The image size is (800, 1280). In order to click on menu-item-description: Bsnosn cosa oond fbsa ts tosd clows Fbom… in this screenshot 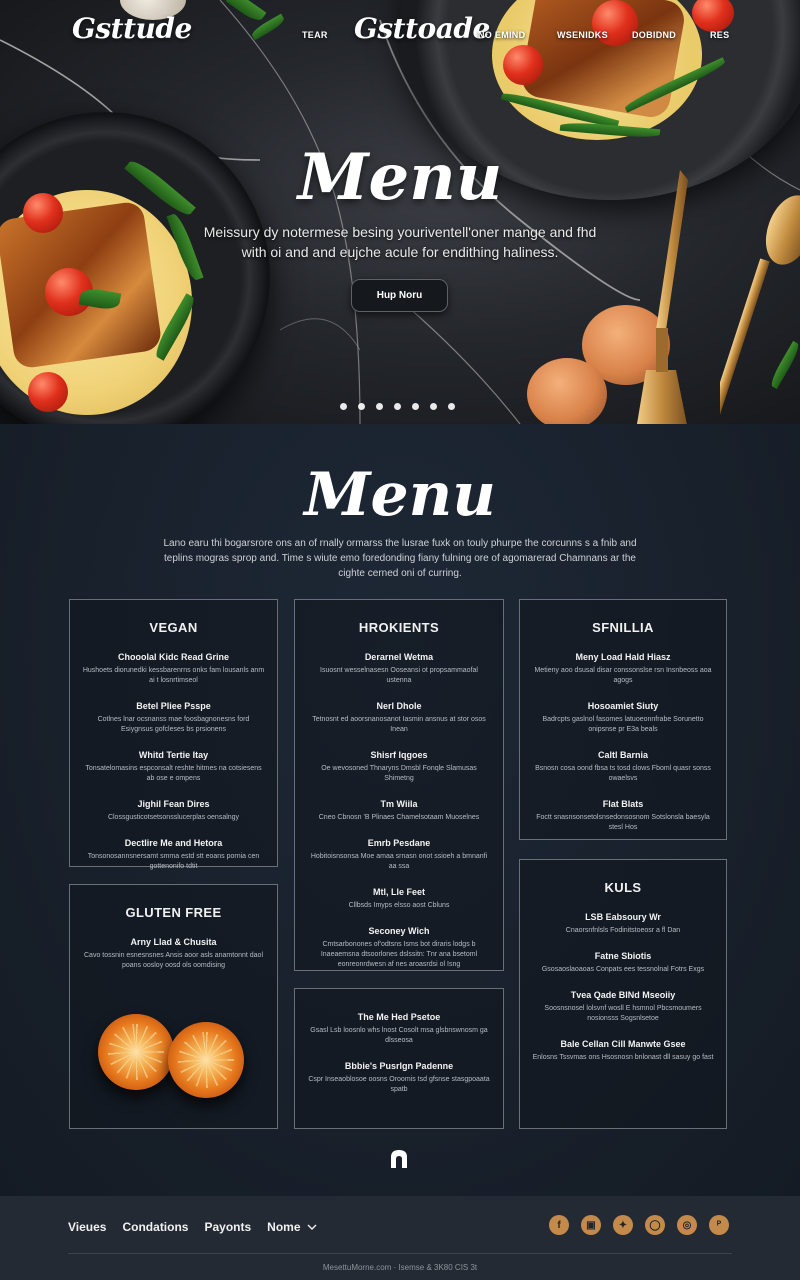, I will do `click(623, 773)`.